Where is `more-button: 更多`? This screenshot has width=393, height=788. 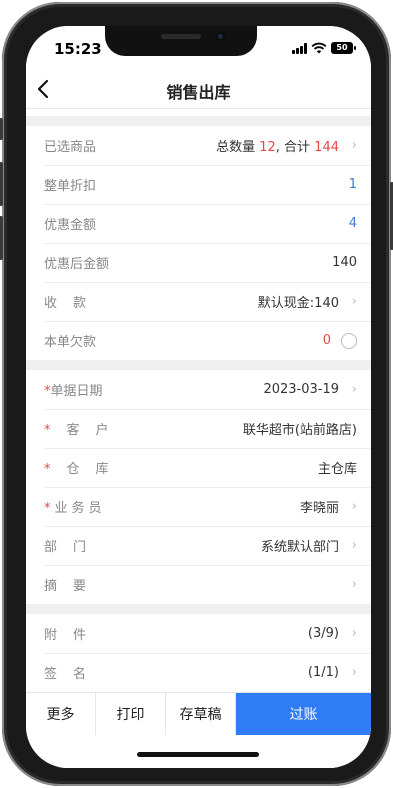
more-button: 更多 is located at coordinates (61, 714).